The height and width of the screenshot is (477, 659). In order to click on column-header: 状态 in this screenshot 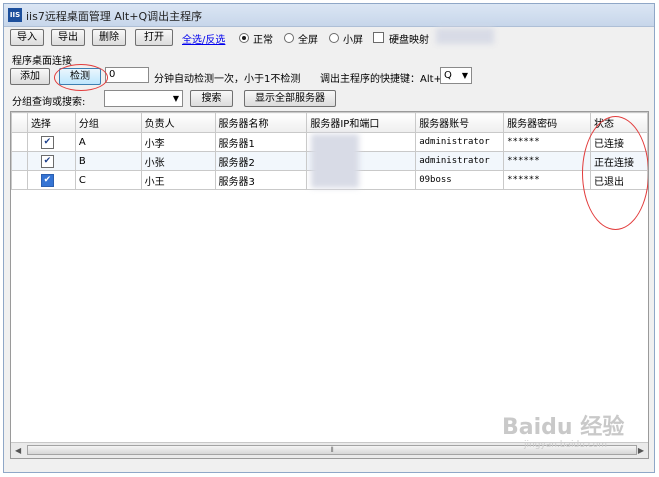, I will do `click(618, 122)`.